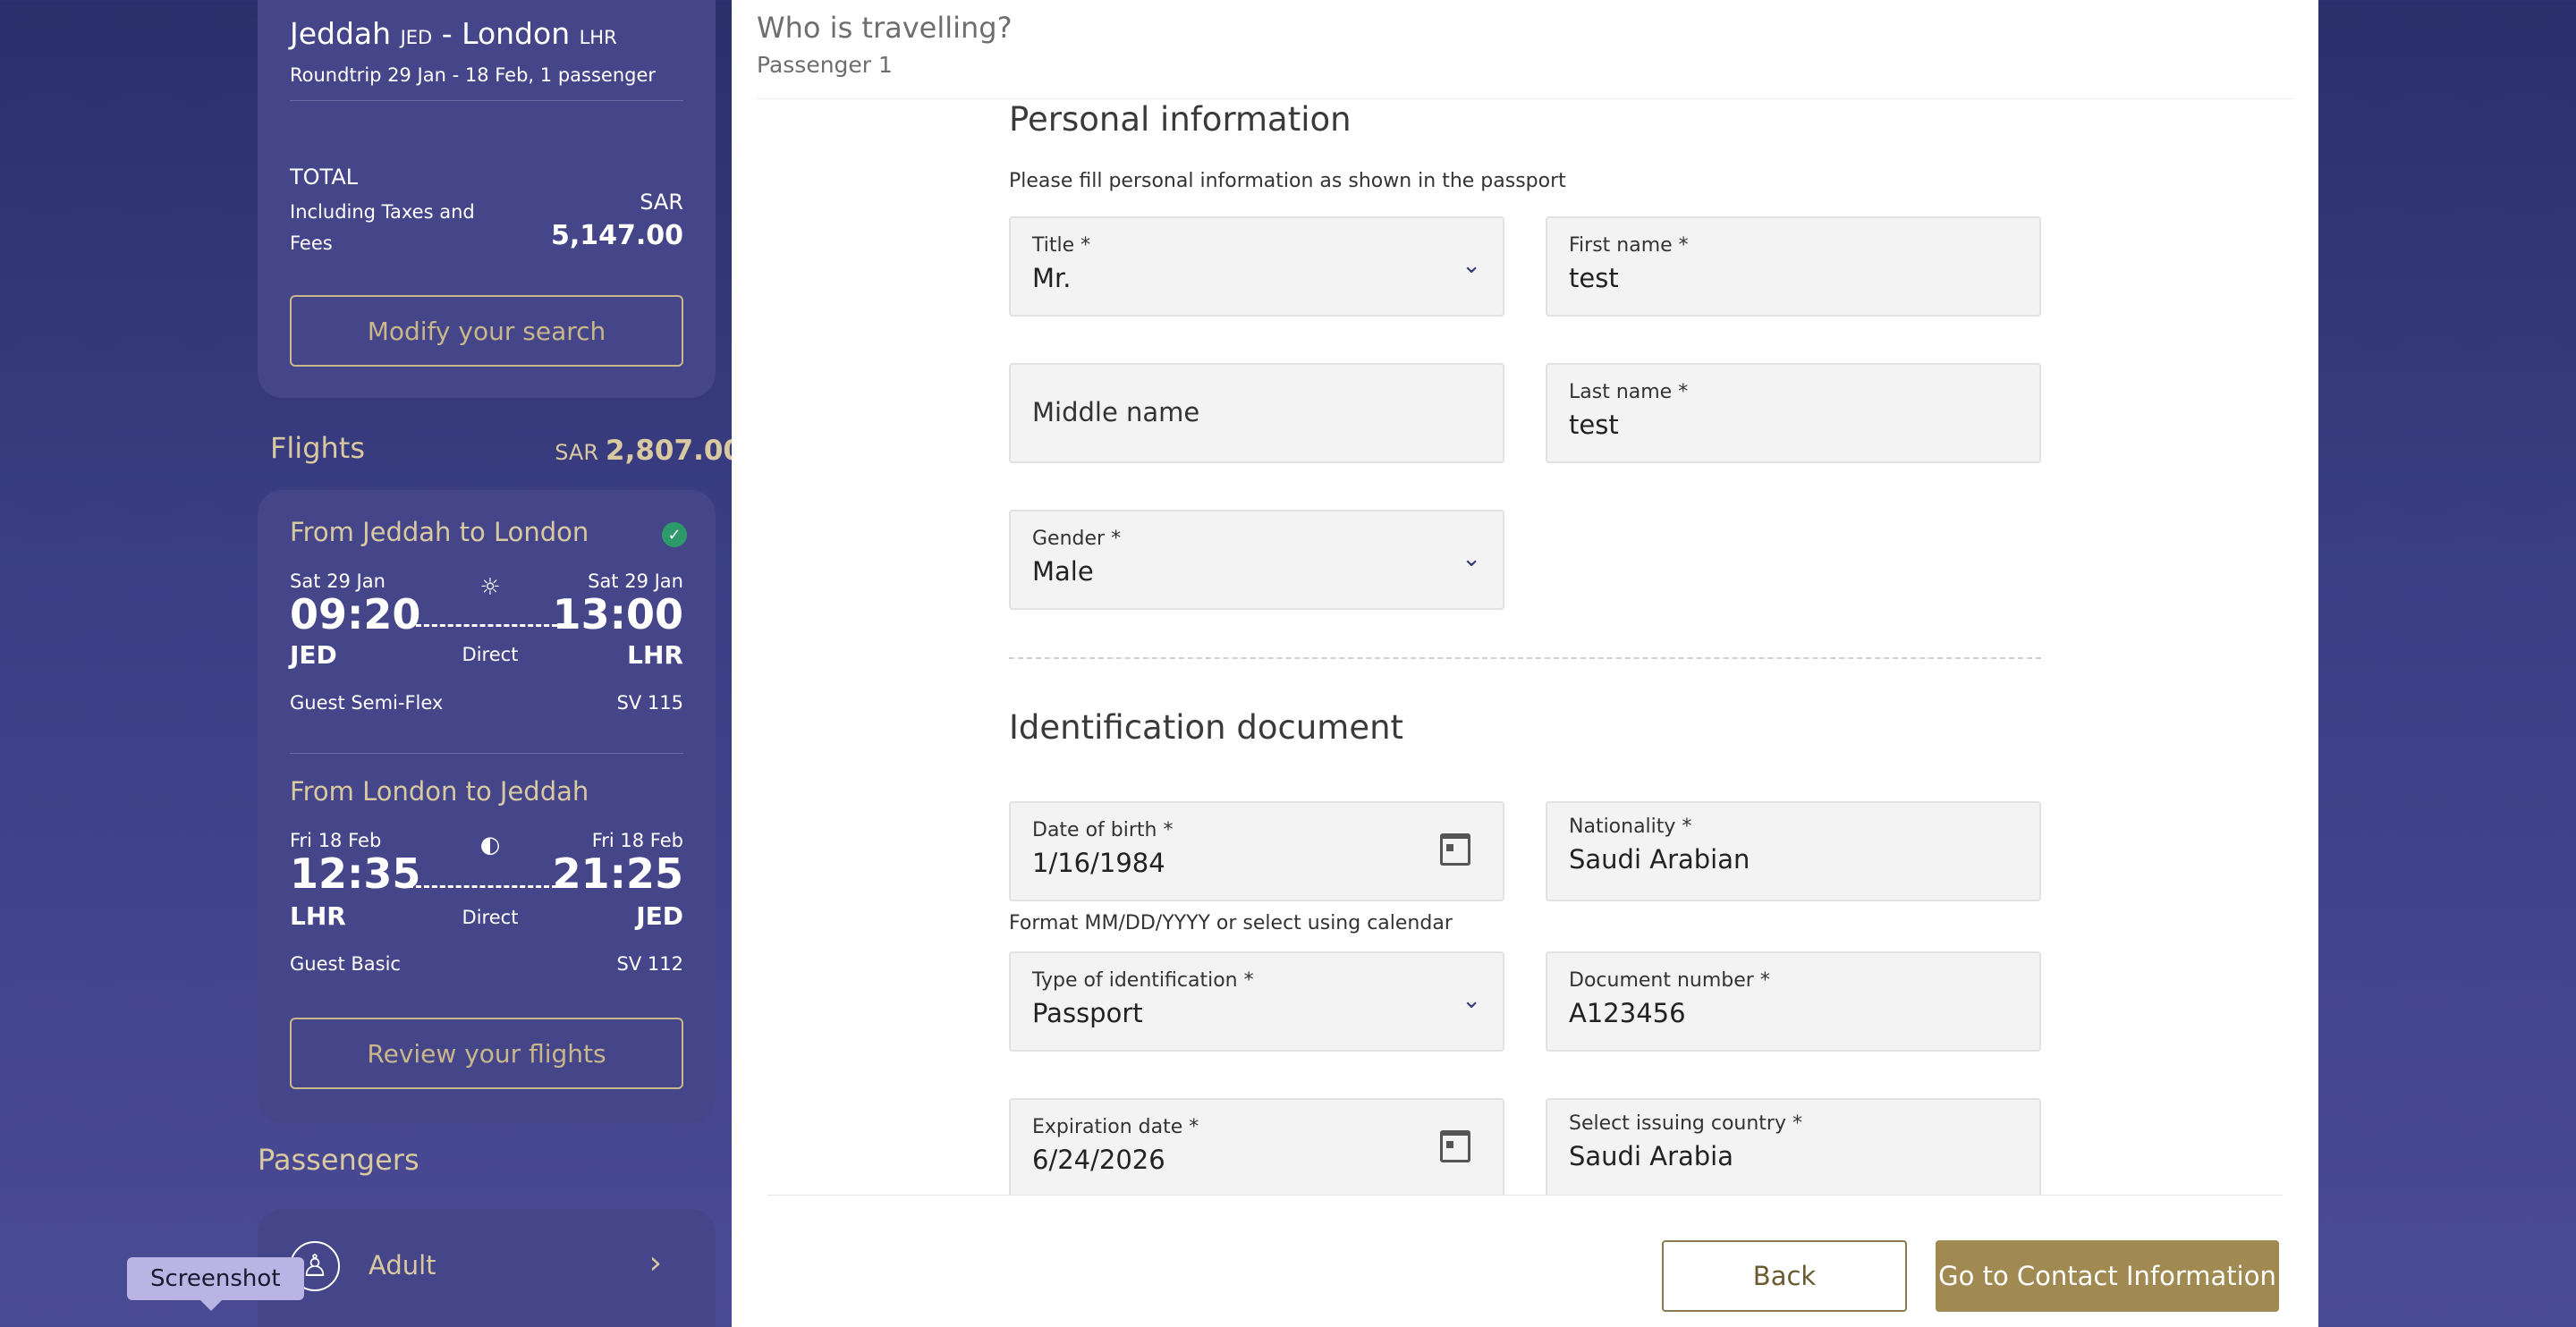 This screenshot has width=2576, height=1327. I want to click on personal-info-heading: Personal information, so click(1180, 119).